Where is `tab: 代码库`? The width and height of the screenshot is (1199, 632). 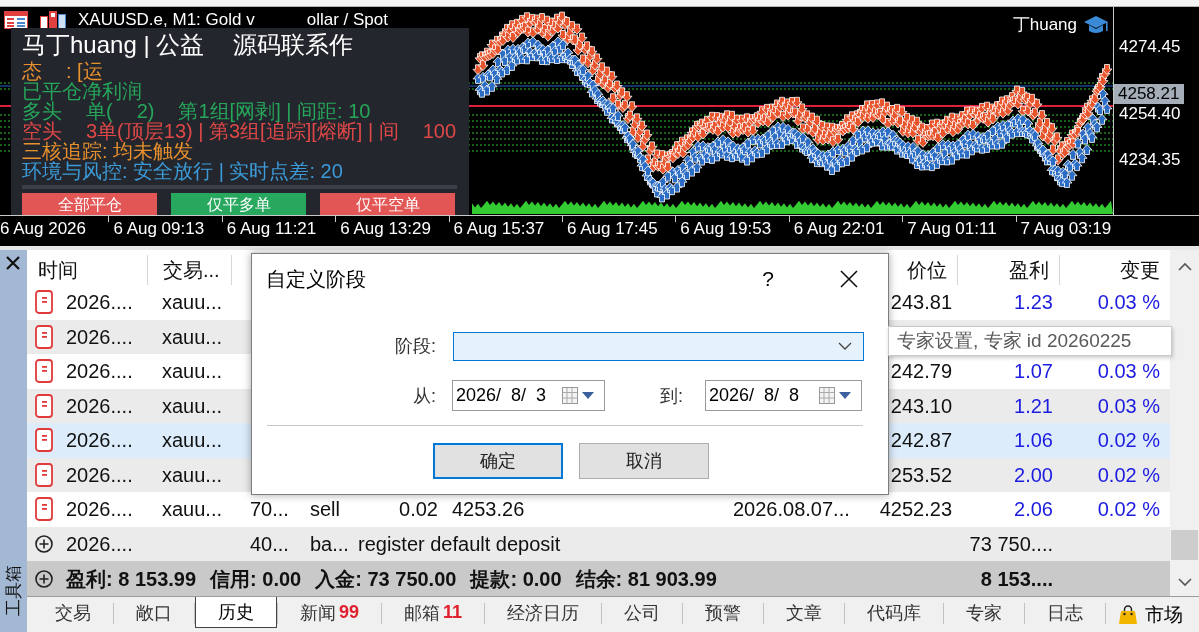
tab: 代码库 is located at coordinates (894, 612).